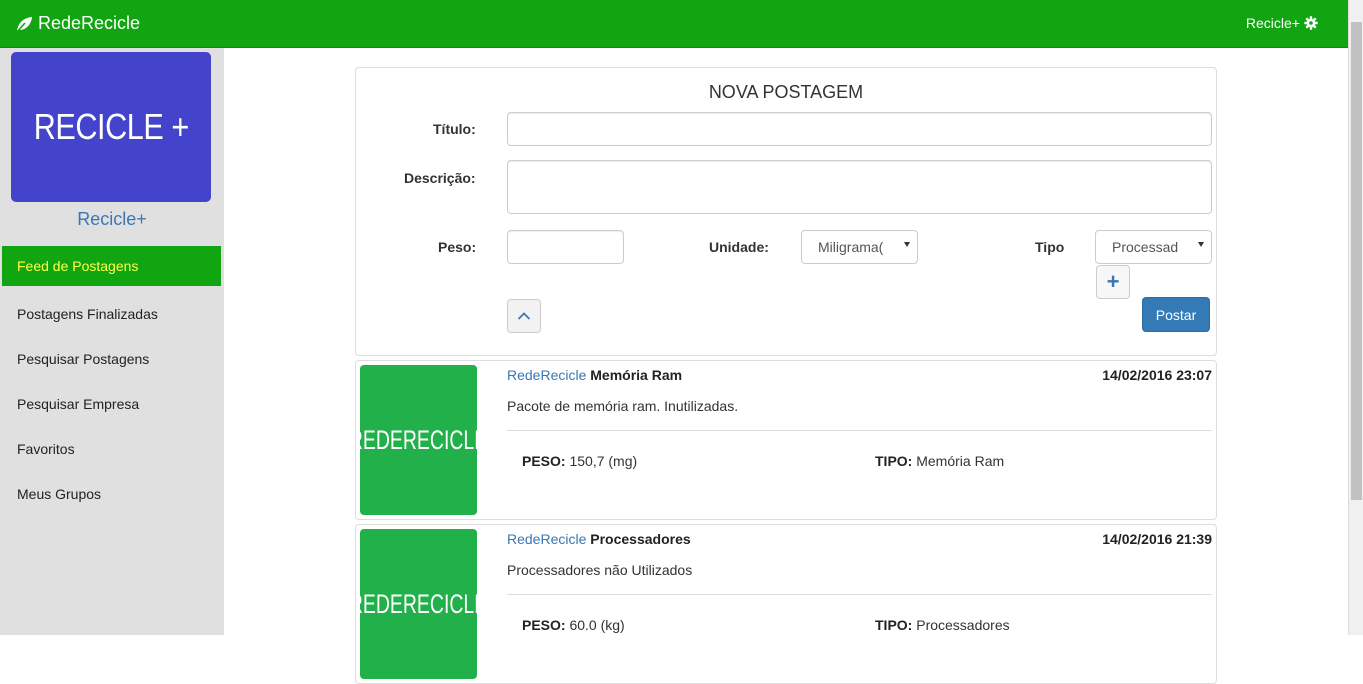  What do you see at coordinates (636, 375) in the screenshot?
I see `post-title: Memória Ram` at bounding box center [636, 375].